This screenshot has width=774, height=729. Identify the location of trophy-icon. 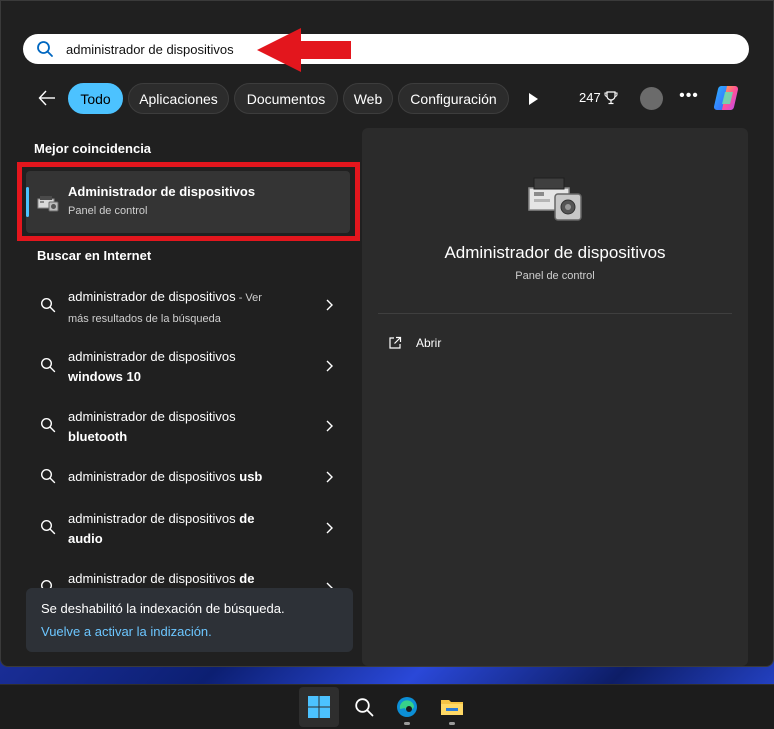
(611, 97).